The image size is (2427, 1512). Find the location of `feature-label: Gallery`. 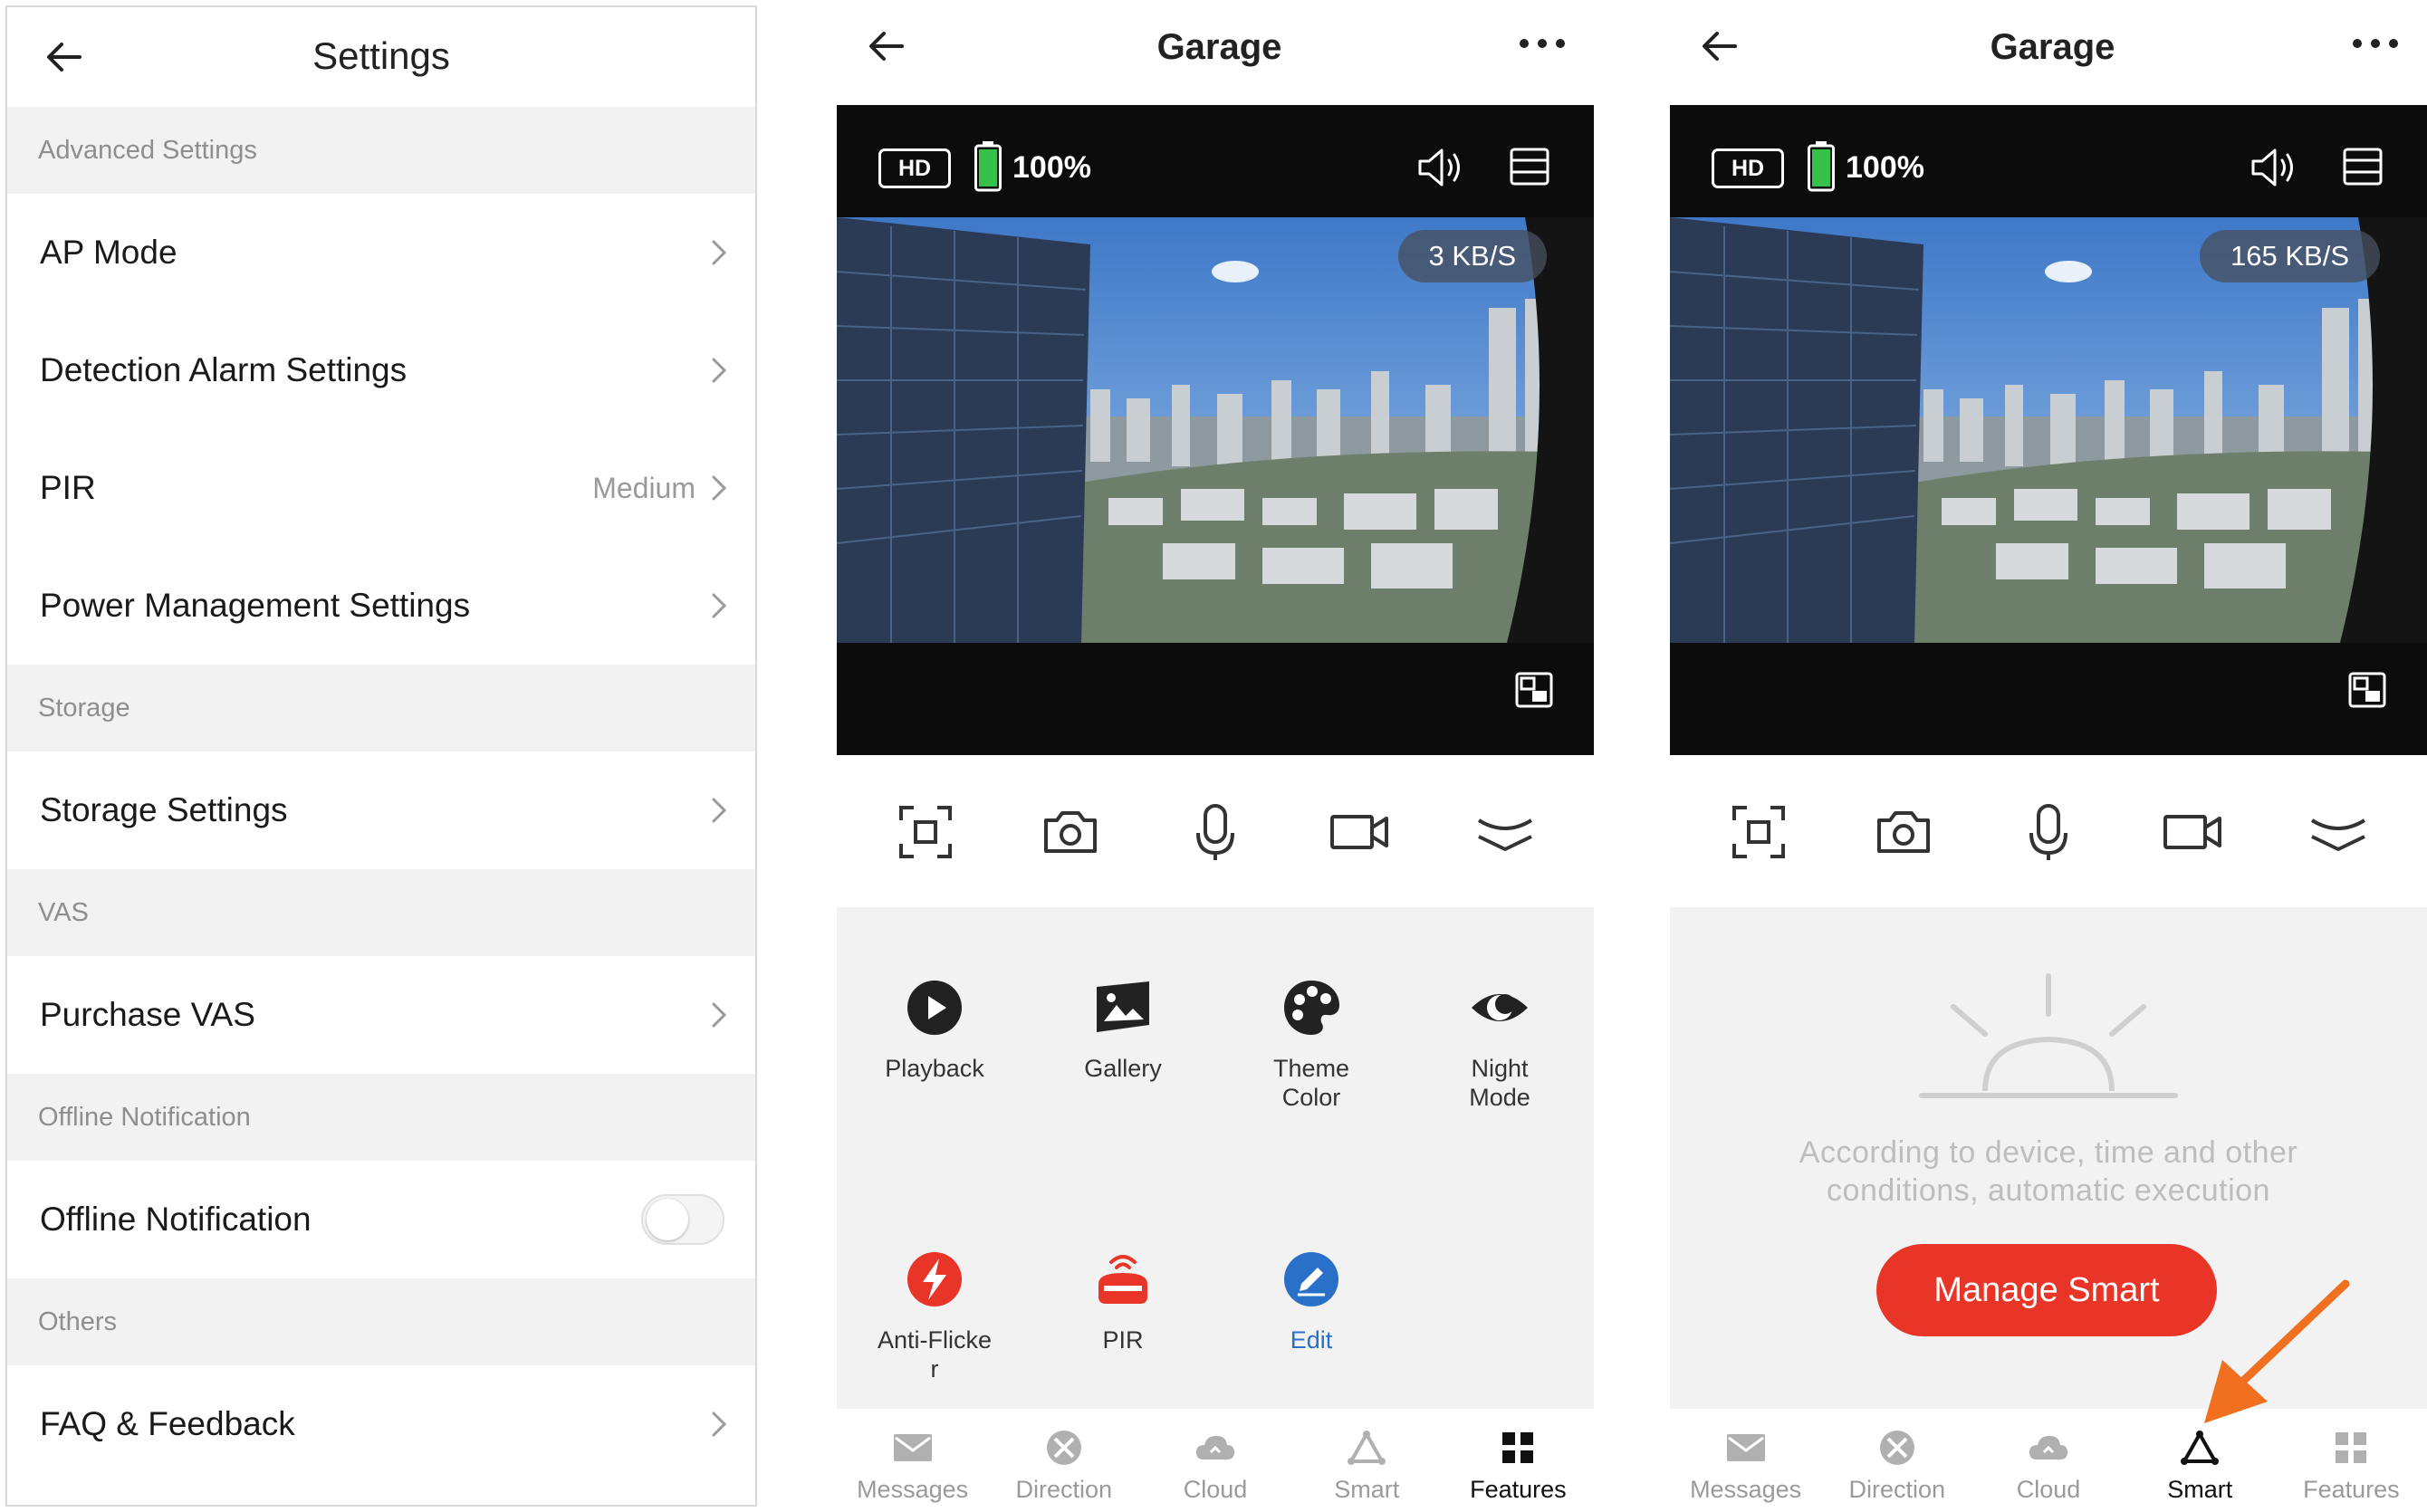

feature-label: Gallery is located at coordinates (1123, 1068).